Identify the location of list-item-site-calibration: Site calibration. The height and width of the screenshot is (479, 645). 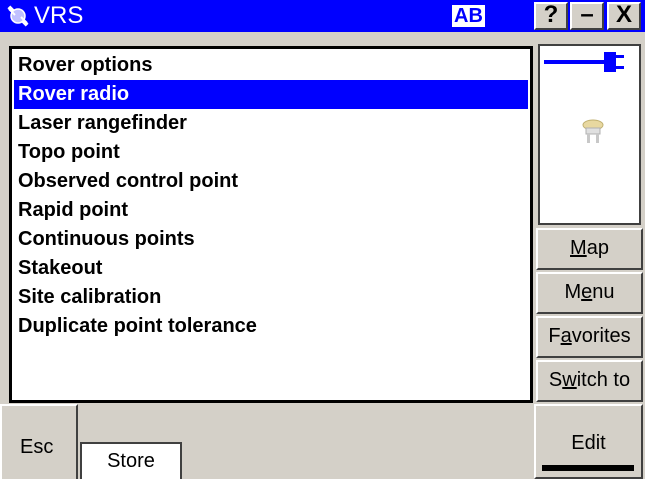
(271, 297).